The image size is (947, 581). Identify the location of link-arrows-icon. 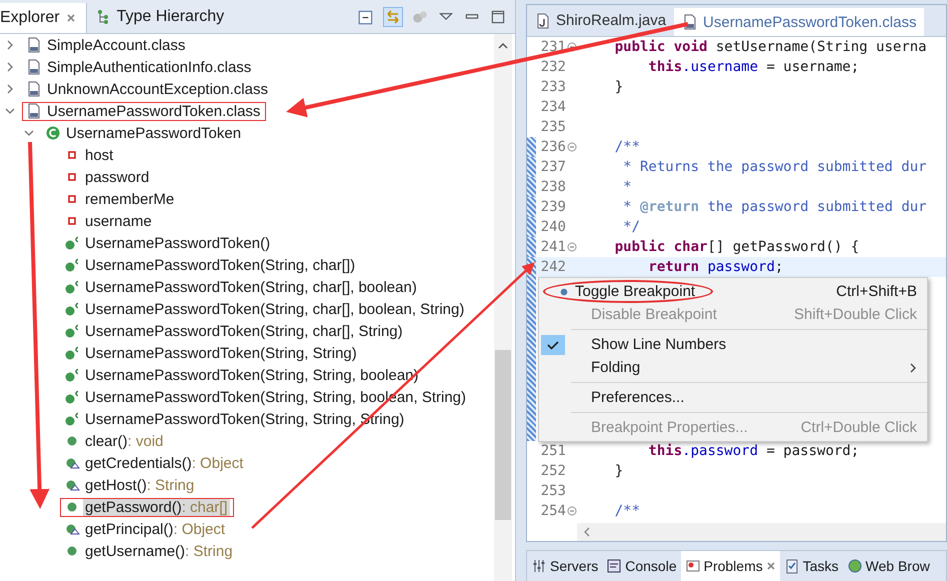
(393, 16).